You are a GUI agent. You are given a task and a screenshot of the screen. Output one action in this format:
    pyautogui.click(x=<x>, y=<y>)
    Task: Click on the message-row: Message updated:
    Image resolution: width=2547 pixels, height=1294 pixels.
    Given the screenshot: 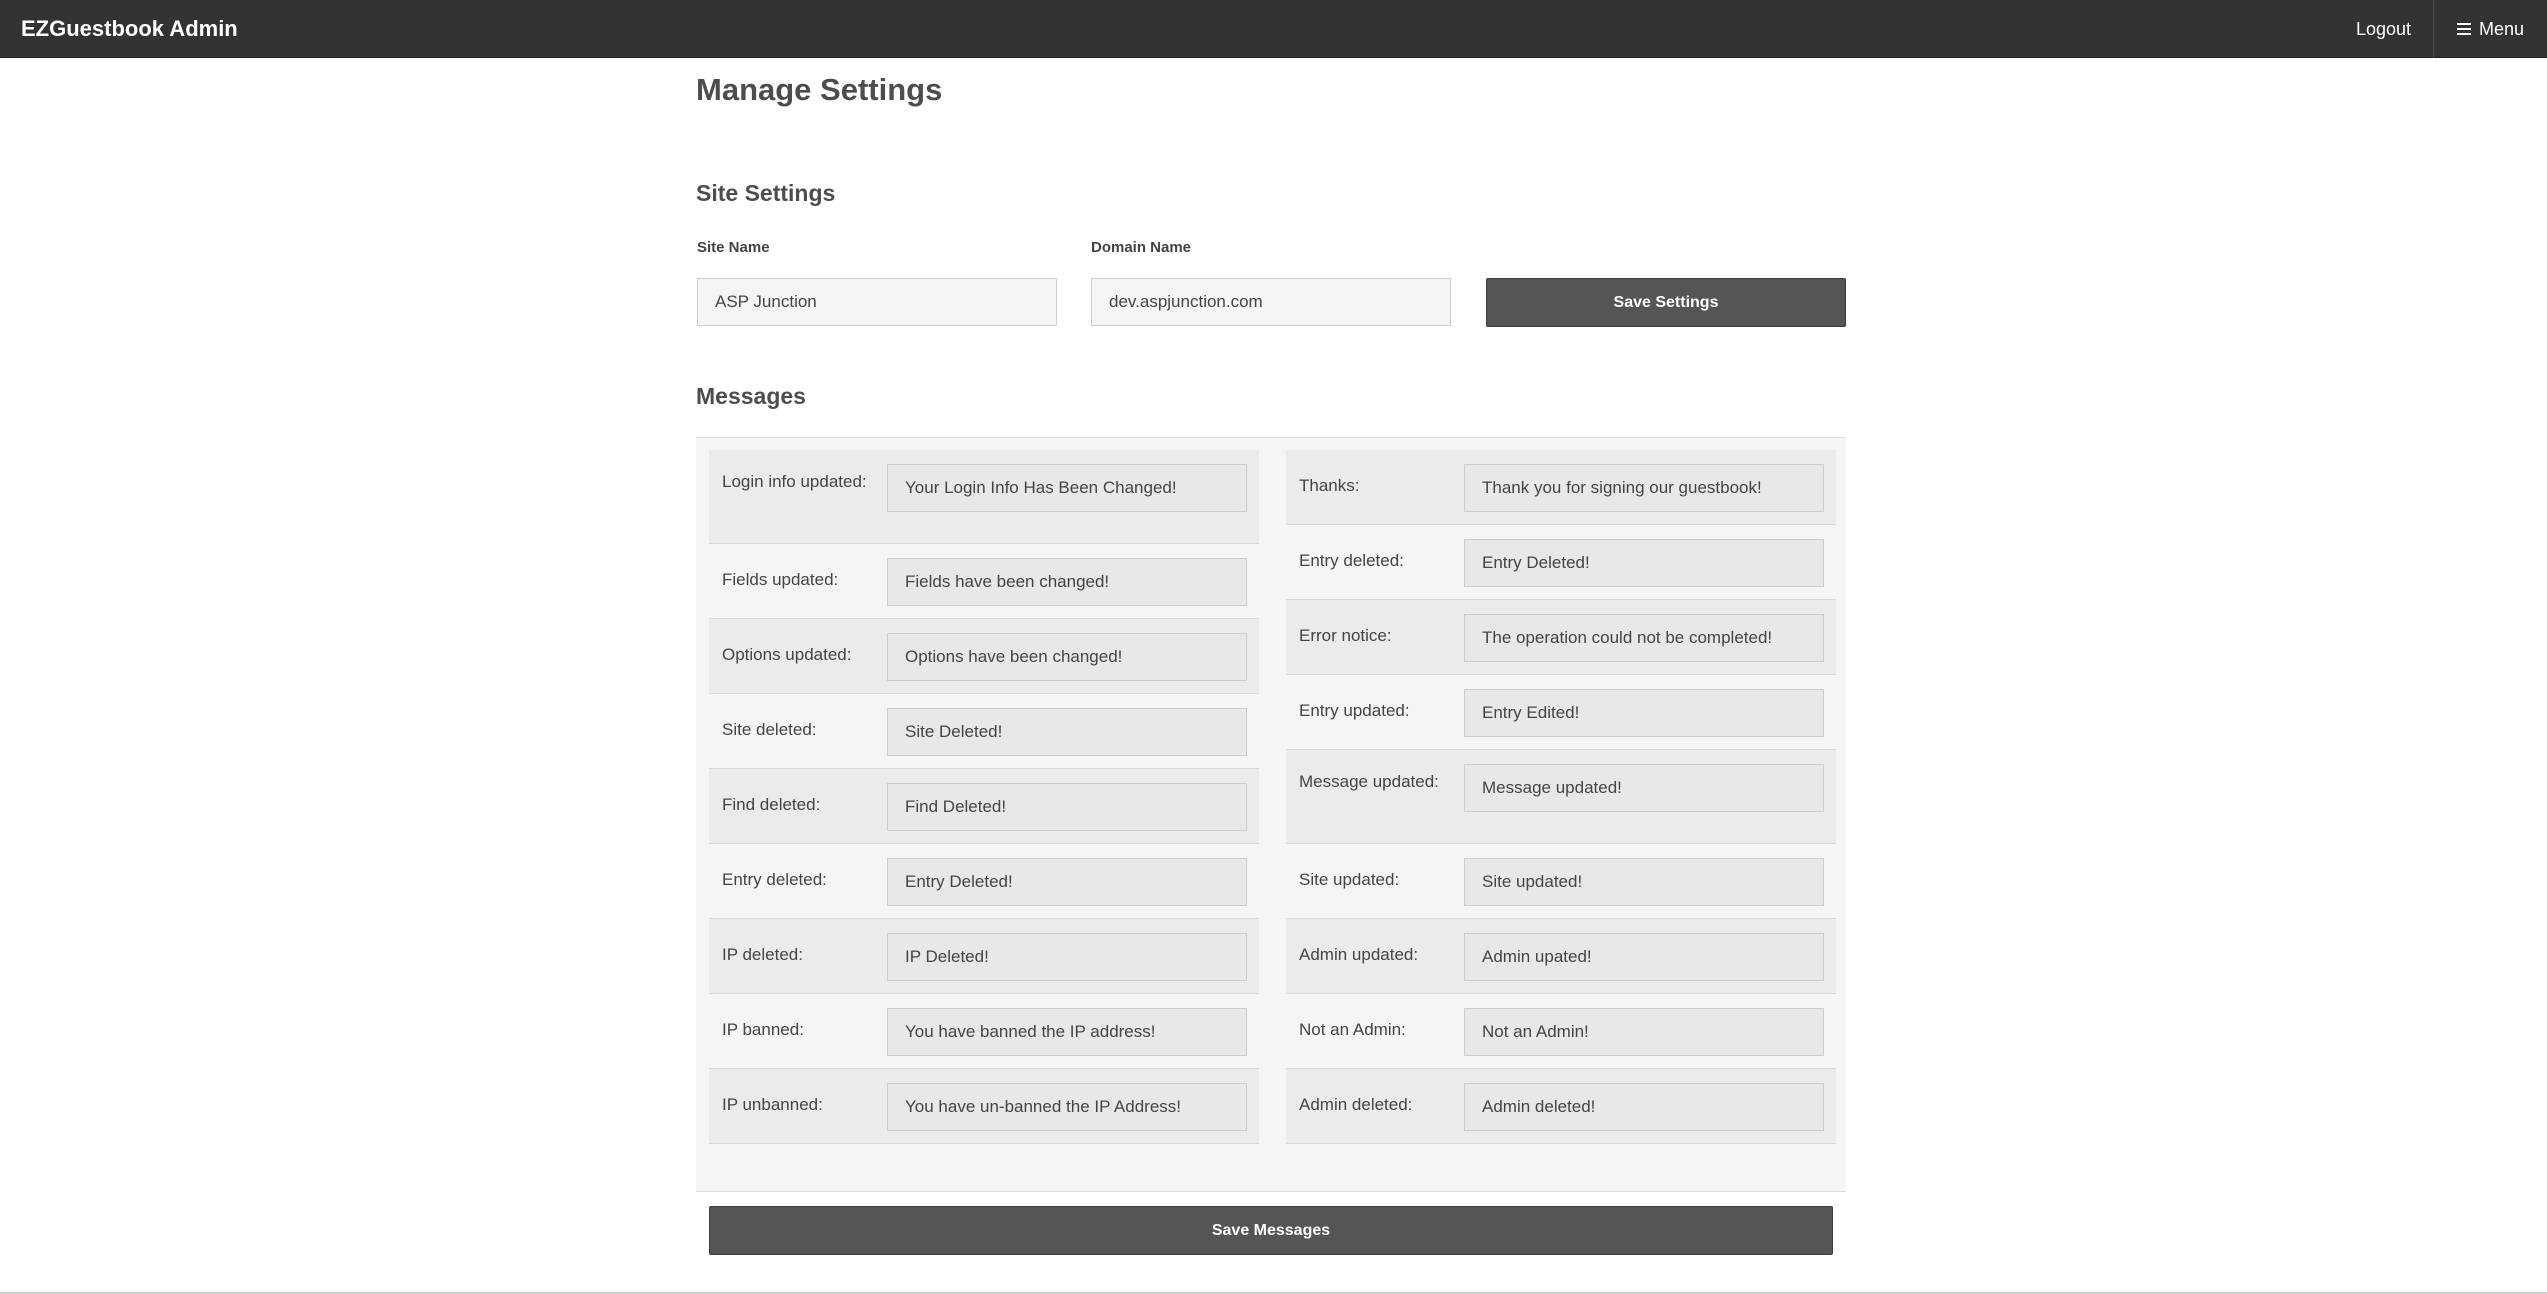 What is the action you would take?
    pyautogui.click(x=1561, y=797)
    